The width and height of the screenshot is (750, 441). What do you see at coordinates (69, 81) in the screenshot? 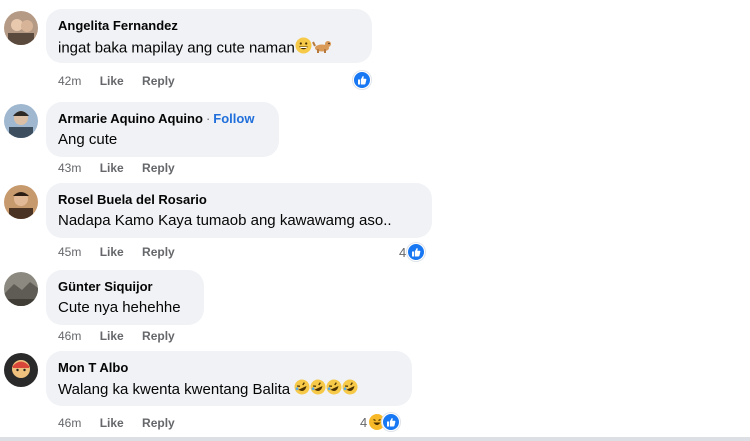
I see `comment-timestamp: 42m` at bounding box center [69, 81].